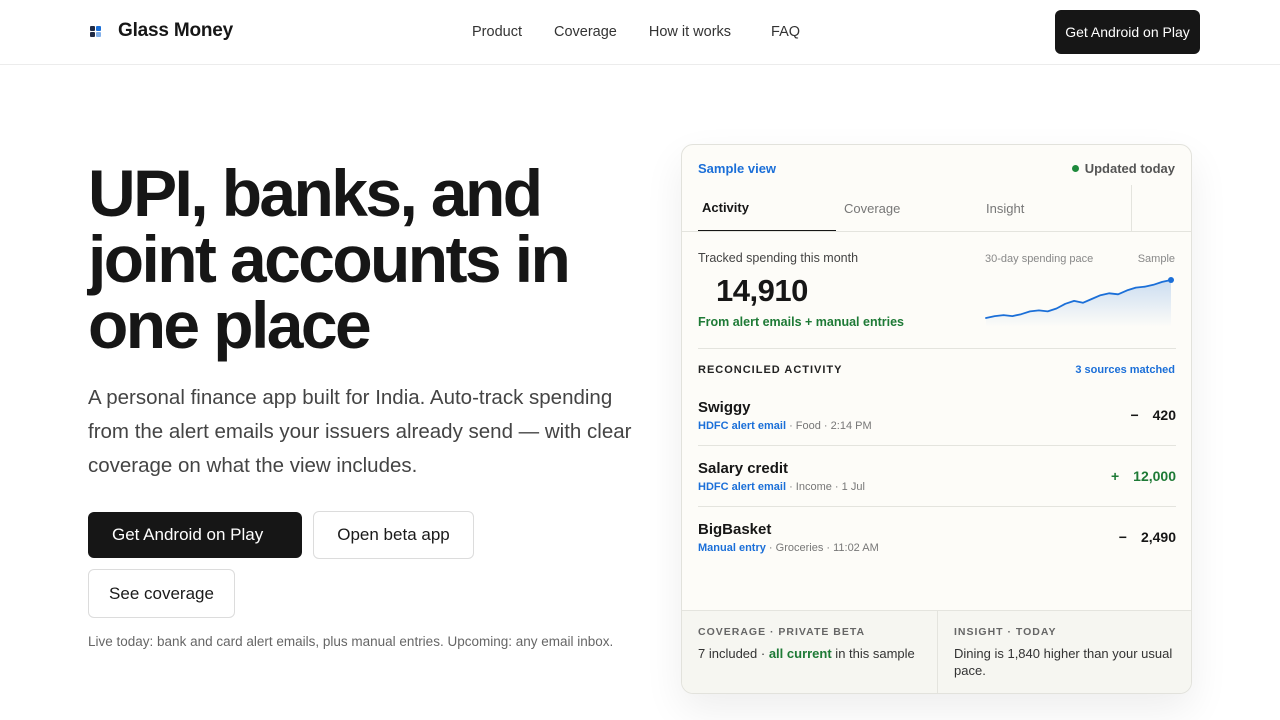 The width and height of the screenshot is (1280, 720). Describe the element at coordinates (1171, 280) in the screenshot. I see `sparkline-end-dot` at that location.